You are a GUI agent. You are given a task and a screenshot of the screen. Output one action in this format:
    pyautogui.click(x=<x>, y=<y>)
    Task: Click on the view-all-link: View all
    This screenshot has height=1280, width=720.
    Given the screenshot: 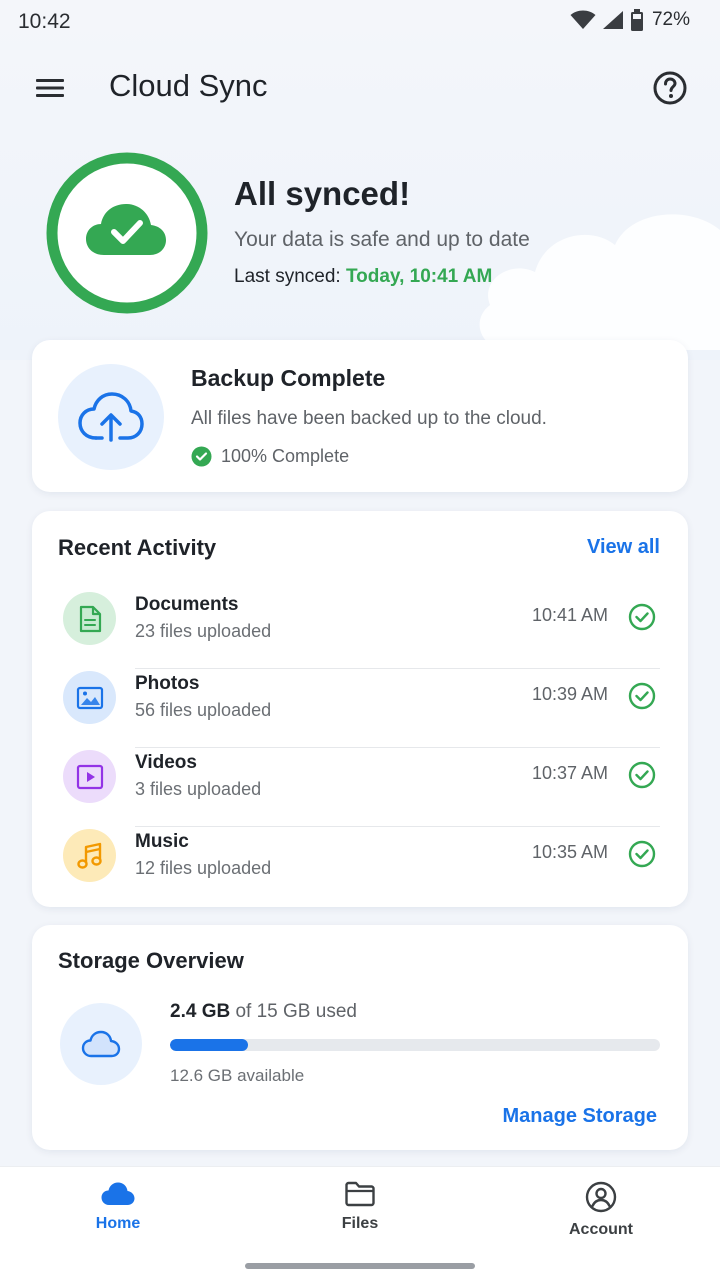 What is the action you would take?
    pyautogui.click(x=623, y=547)
    